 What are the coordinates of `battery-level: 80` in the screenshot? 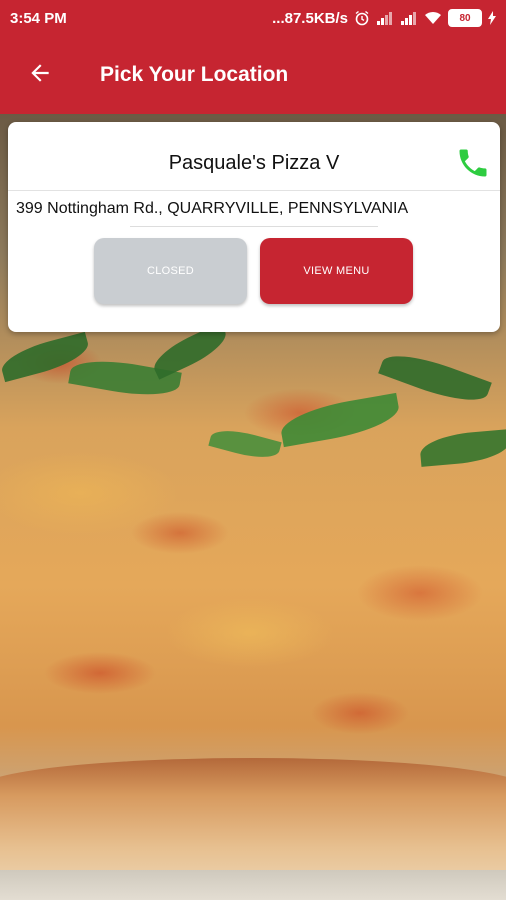 It's located at (465, 18).